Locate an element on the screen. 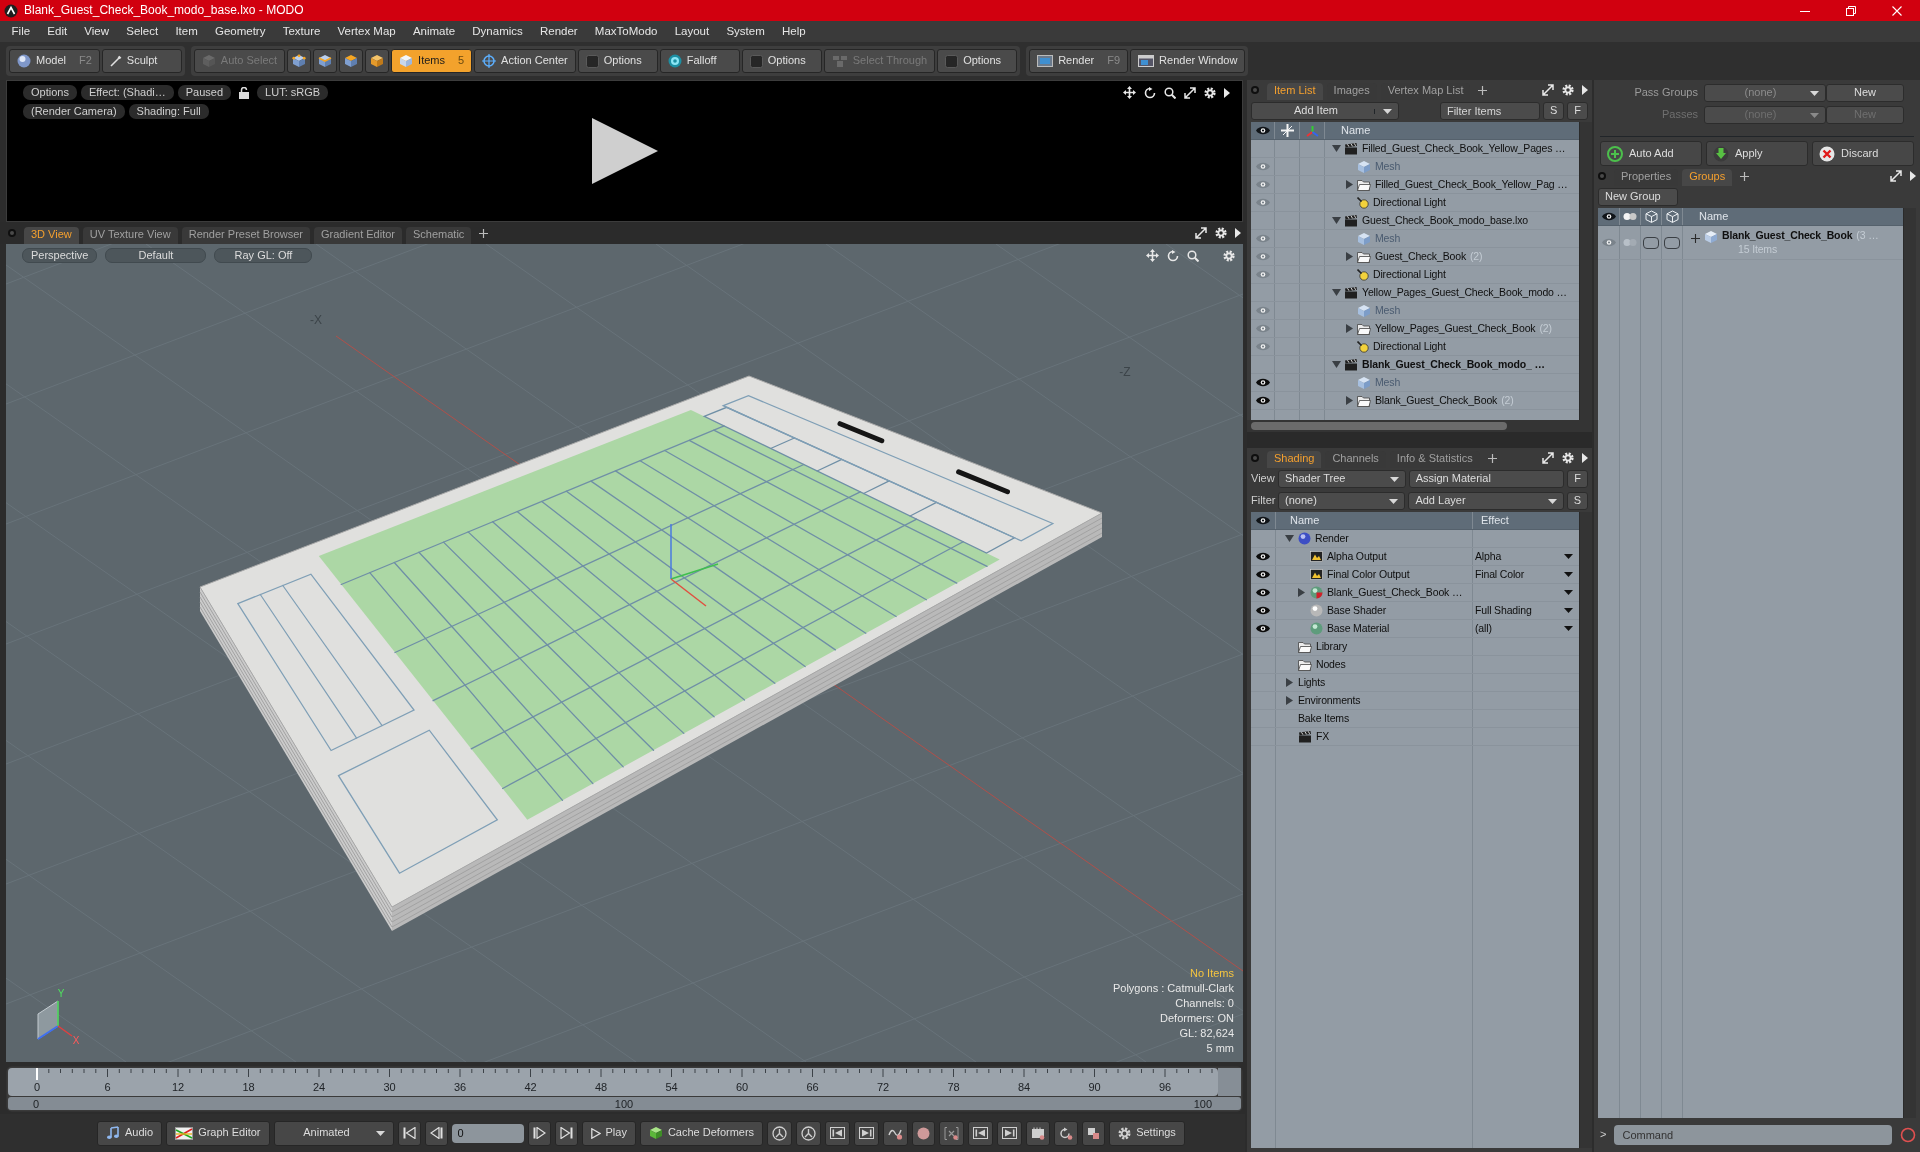 The width and height of the screenshot is (1920, 1152). preview-button: LUT: sRGB is located at coordinates (293, 92).